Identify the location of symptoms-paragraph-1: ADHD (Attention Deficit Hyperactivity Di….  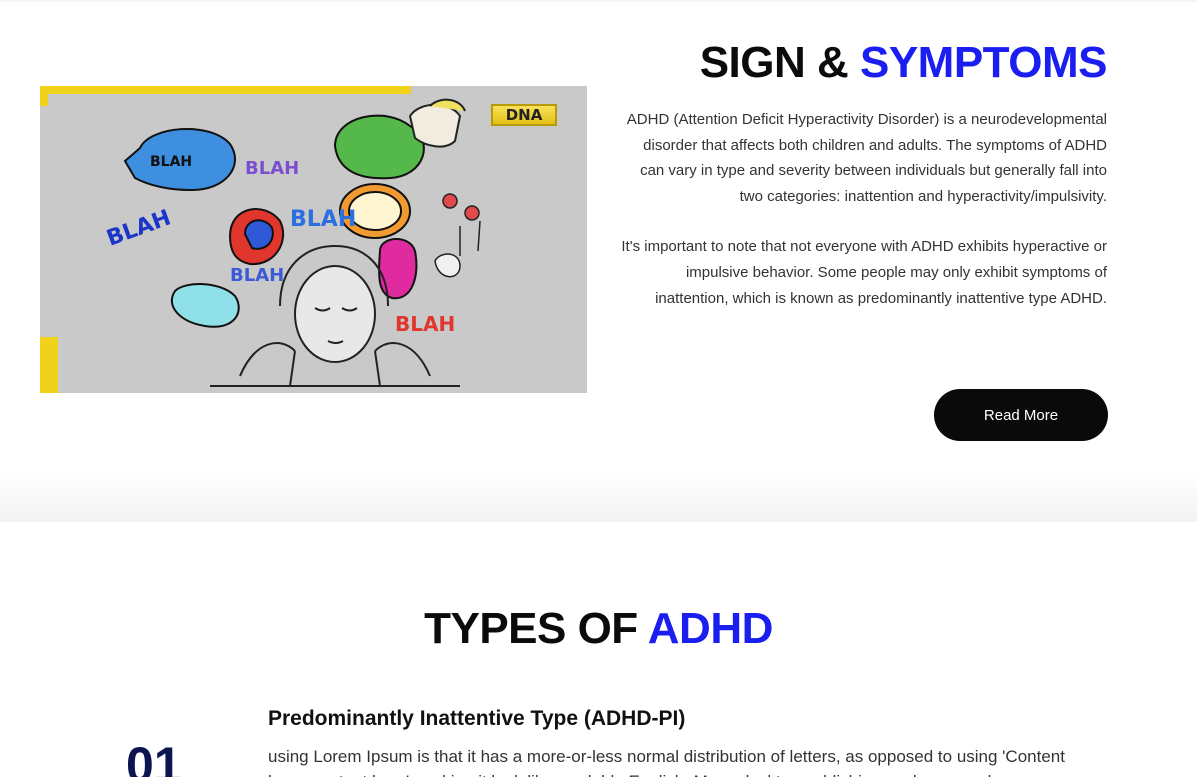
(866, 158).